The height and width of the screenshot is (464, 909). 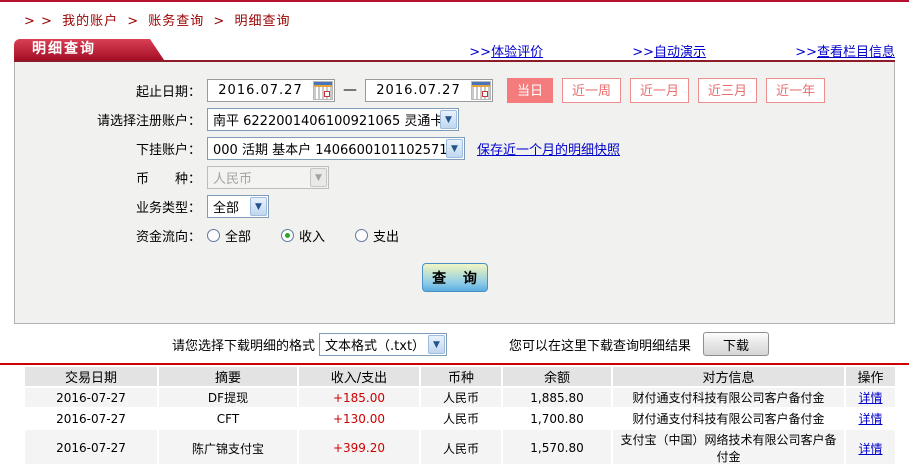 I want to click on currency-value: 人民币, so click(x=233, y=179).